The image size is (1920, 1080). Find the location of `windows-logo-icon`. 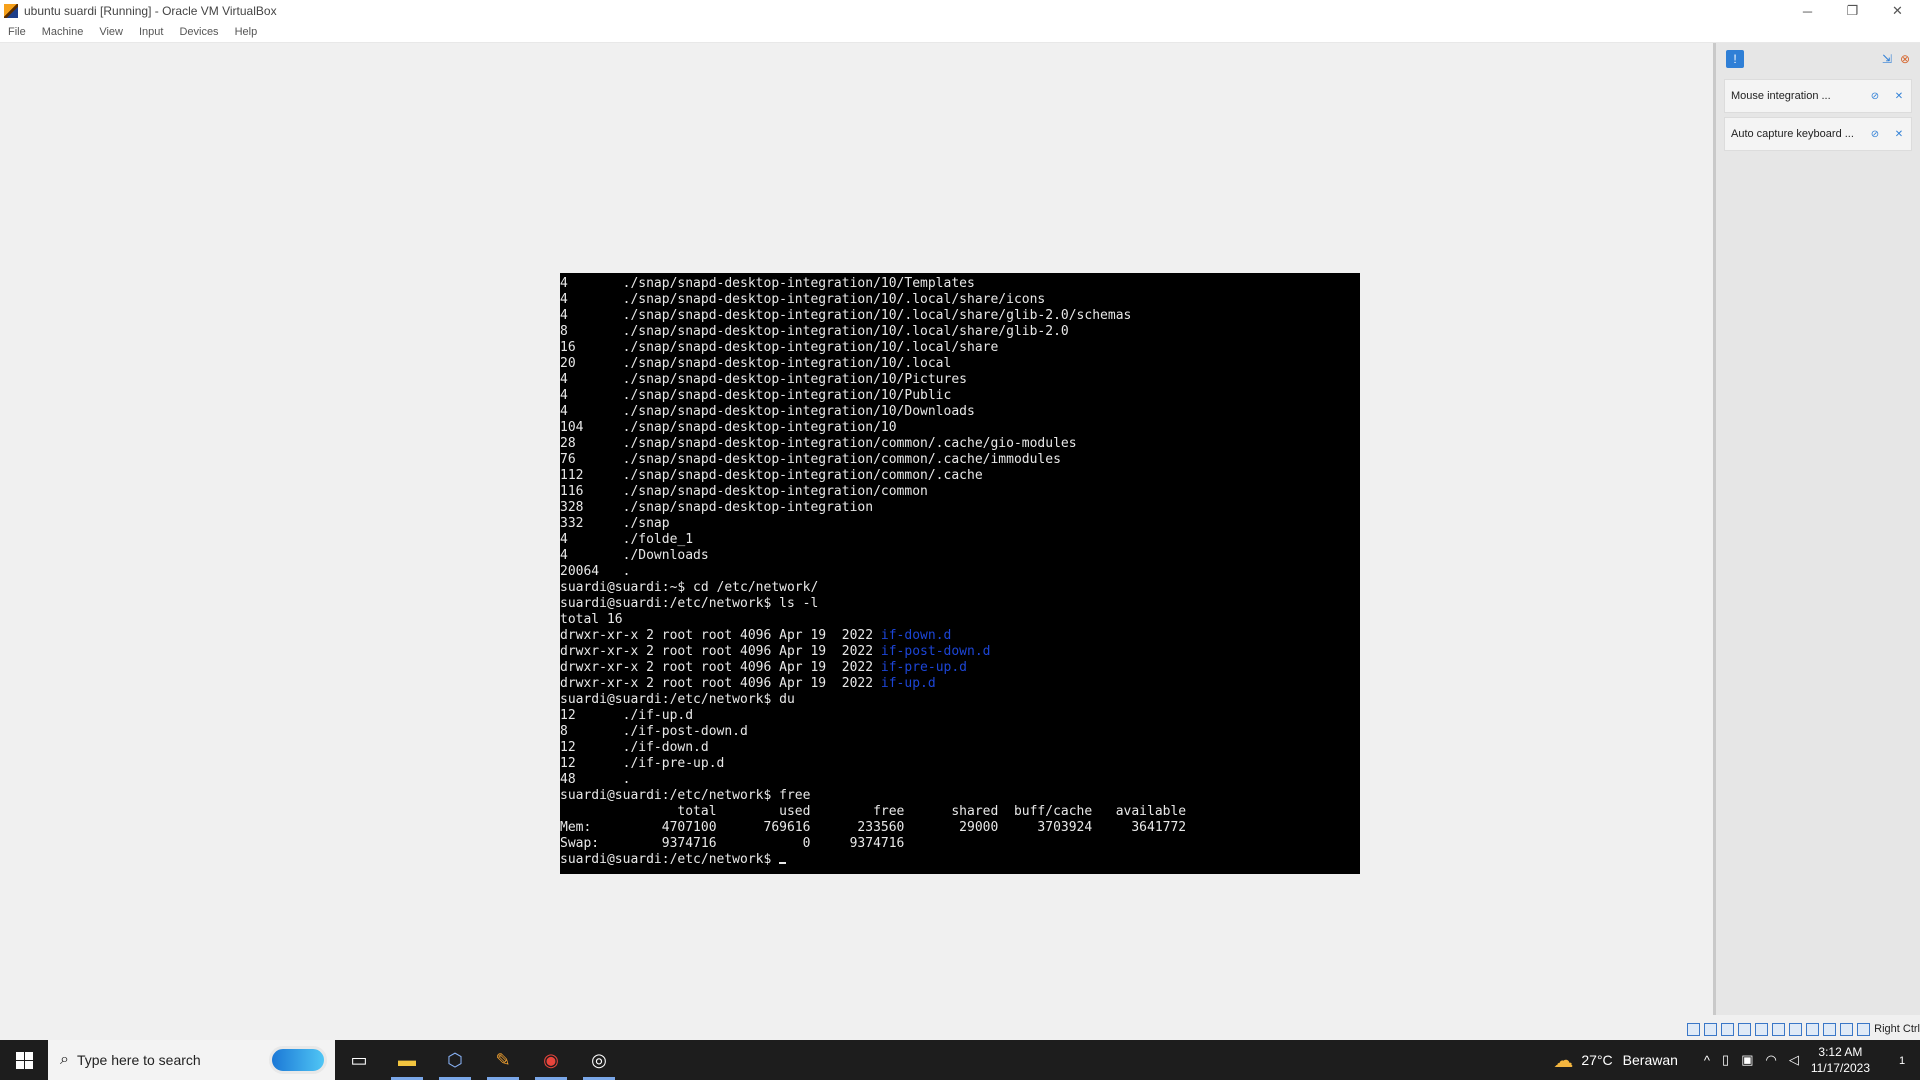

windows-logo-icon is located at coordinates (24, 1060).